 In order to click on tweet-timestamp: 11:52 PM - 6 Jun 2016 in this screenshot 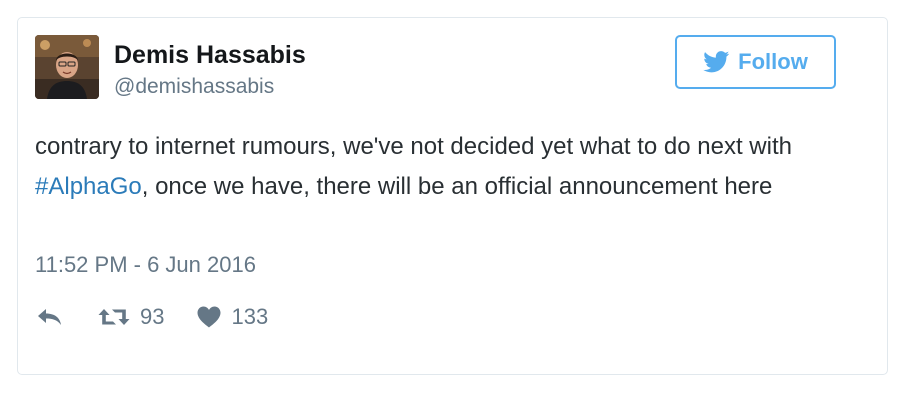, I will do `click(145, 265)`.